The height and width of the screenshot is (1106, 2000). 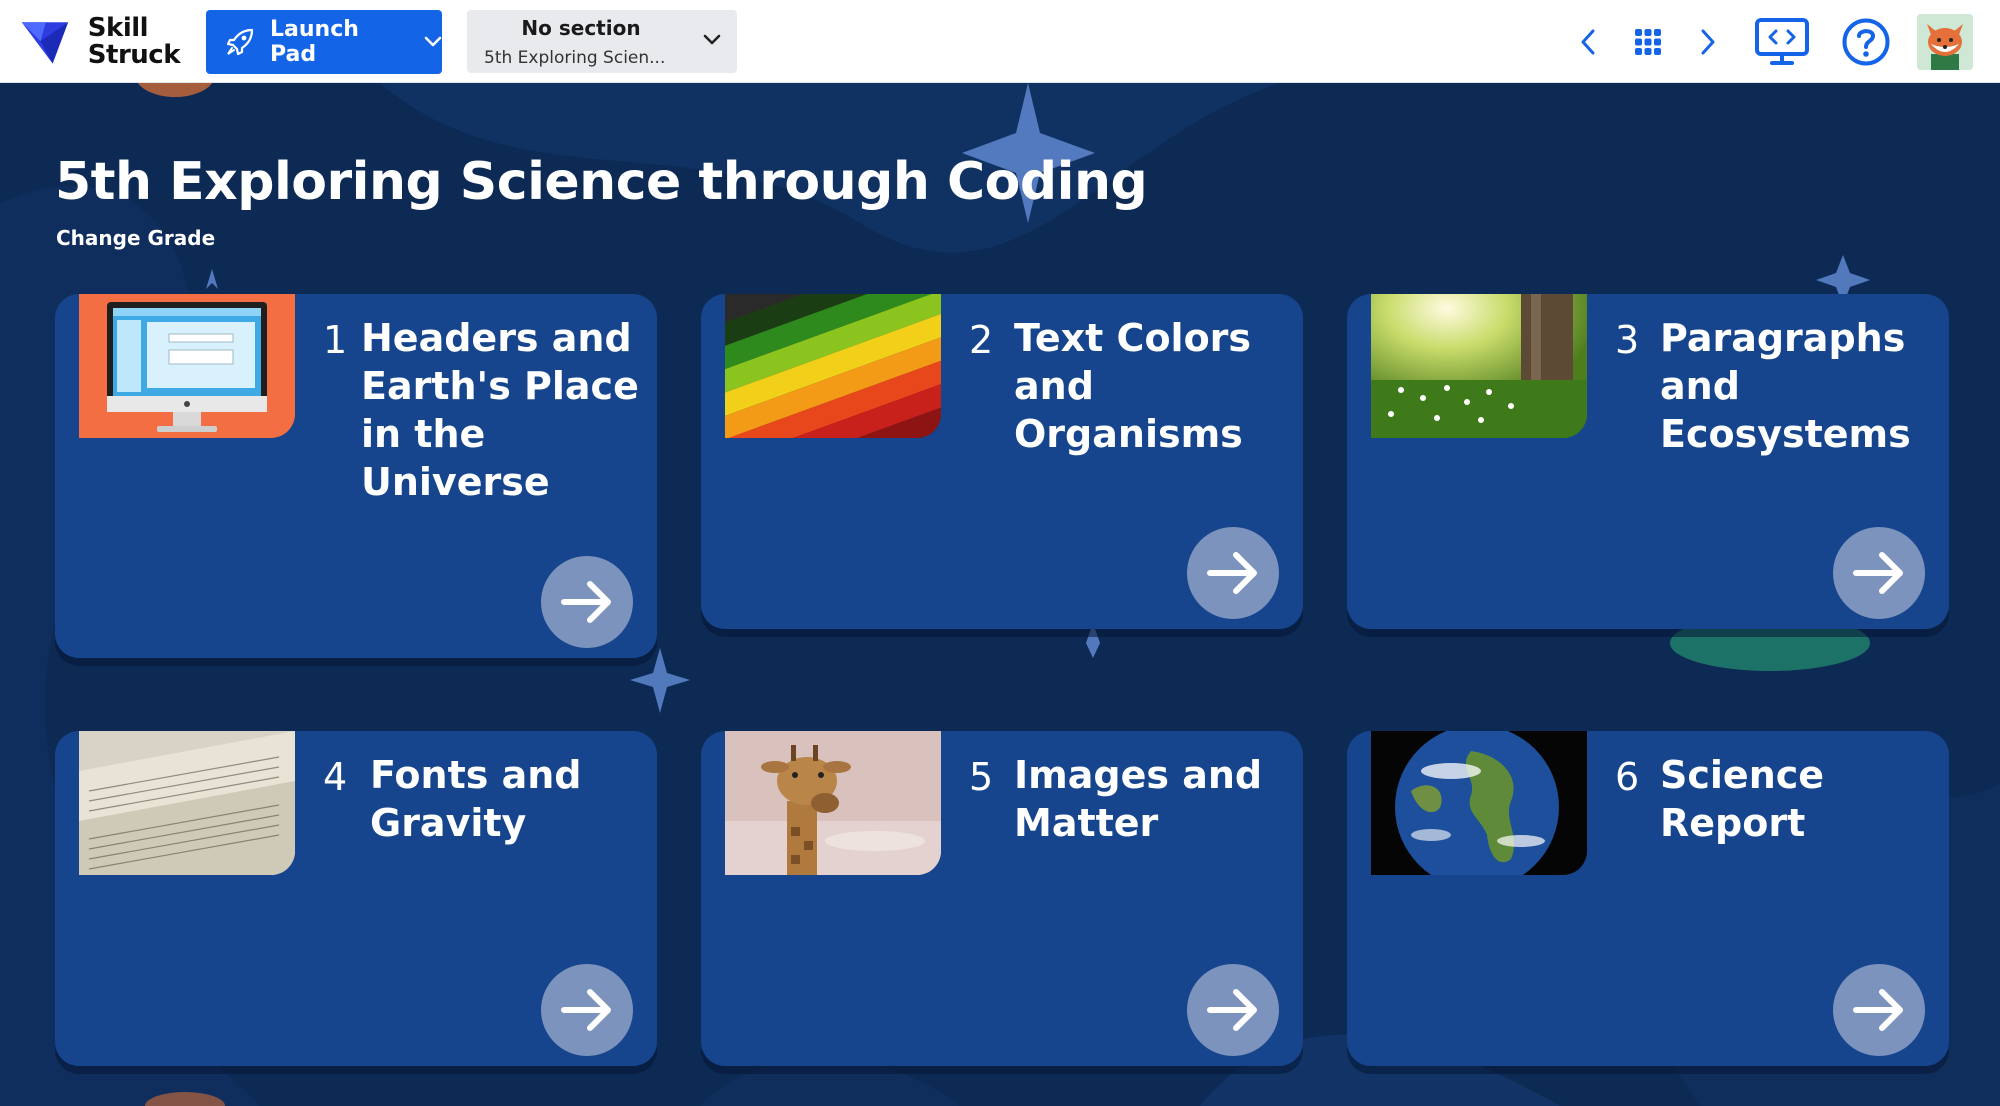 I want to click on skillstruck-logo: Skill Struck, so click(x=100, y=41).